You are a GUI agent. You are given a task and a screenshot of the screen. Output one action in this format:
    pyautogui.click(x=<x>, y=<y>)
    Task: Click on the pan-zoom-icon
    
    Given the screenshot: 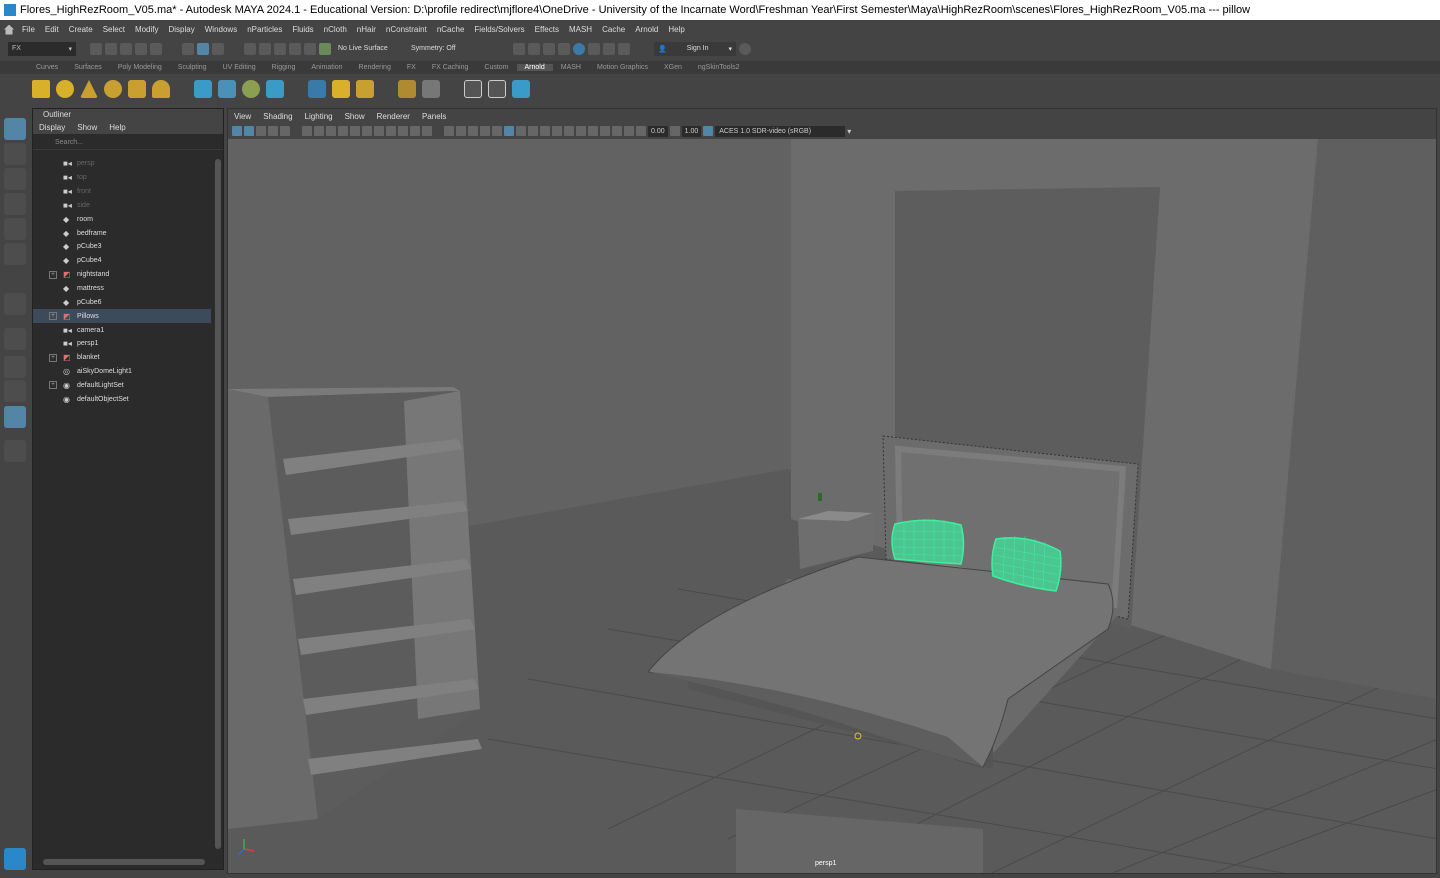 What is the action you would take?
    pyautogui.click(x=391, y=131)
    